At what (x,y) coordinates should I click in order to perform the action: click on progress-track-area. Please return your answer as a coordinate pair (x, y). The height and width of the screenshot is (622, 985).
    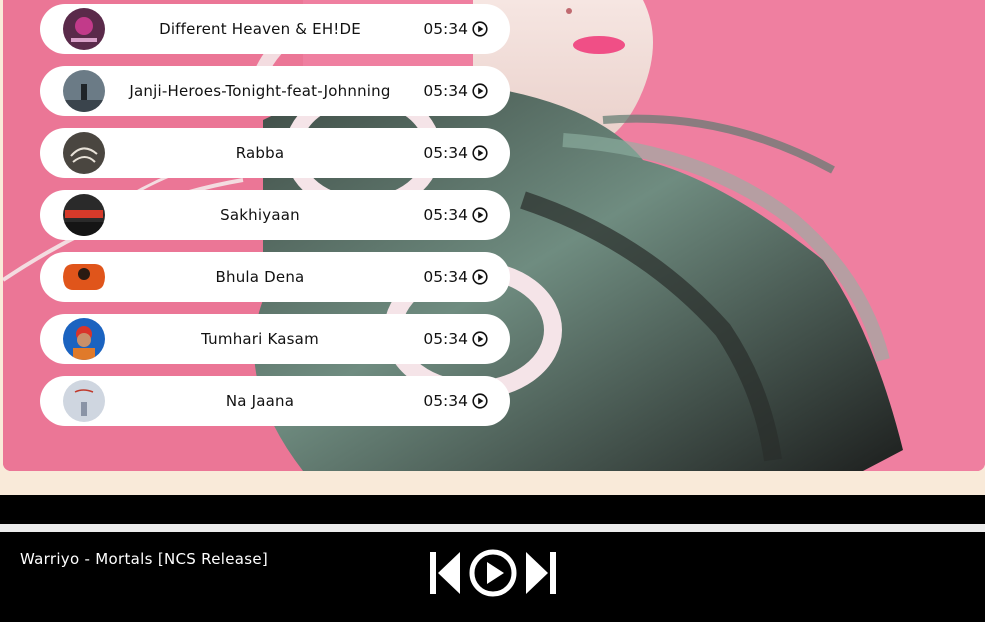
    Looking at the image, I should click on (492, 509).